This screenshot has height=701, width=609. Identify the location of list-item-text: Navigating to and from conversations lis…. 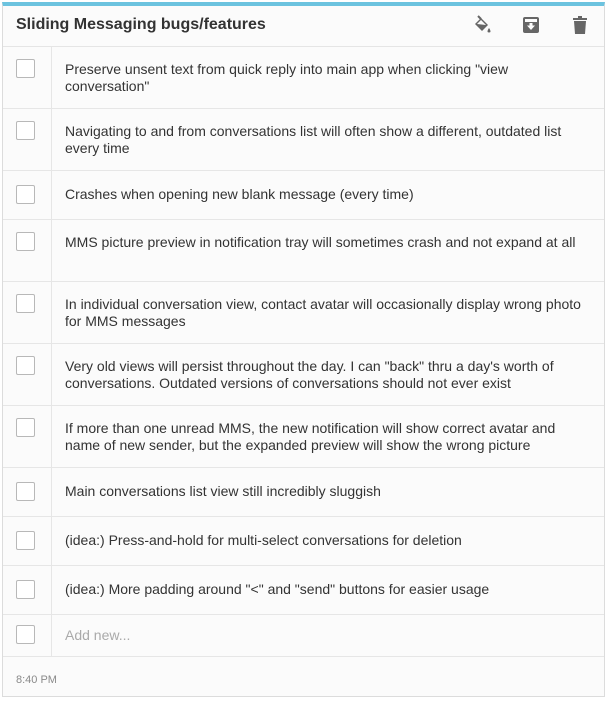
(325, 133).